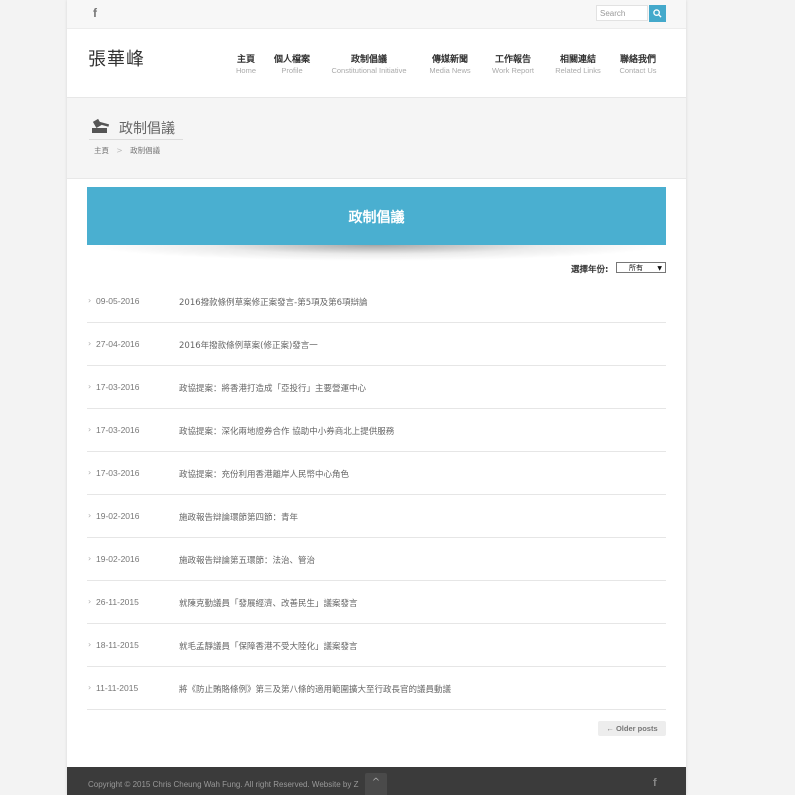 The image size is (795, 795). What do you see at coordinates (590, 270) in the screenshot?
I see `year-filter-label: 選擇年份:` at bounding box center [590, 270].